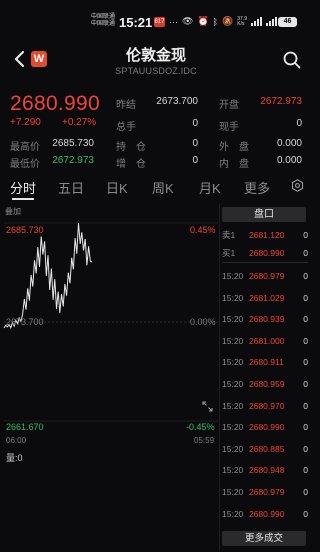  Describe the element at coordinates (195, 123) in the screenshot. I see `total-hand-value: 0` at that location.